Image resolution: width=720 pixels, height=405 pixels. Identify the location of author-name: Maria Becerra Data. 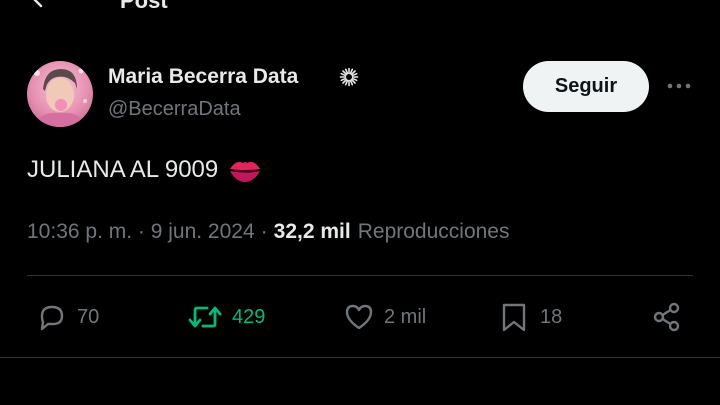
(203, 77).